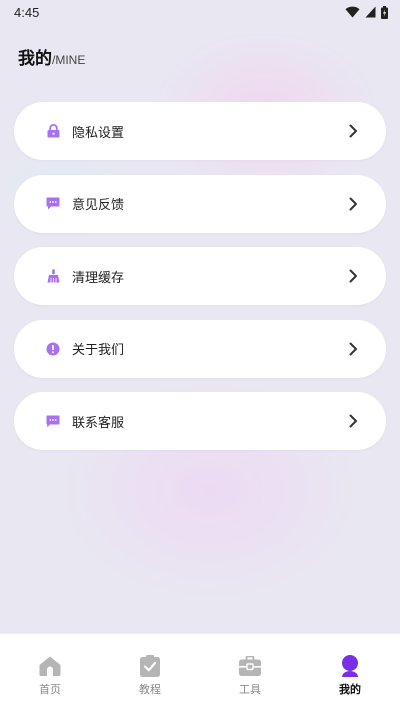  Describe the element at coordinates (200, 421) in the screenshot. I see `menu-item-contact-support: 联系客服` at that location.